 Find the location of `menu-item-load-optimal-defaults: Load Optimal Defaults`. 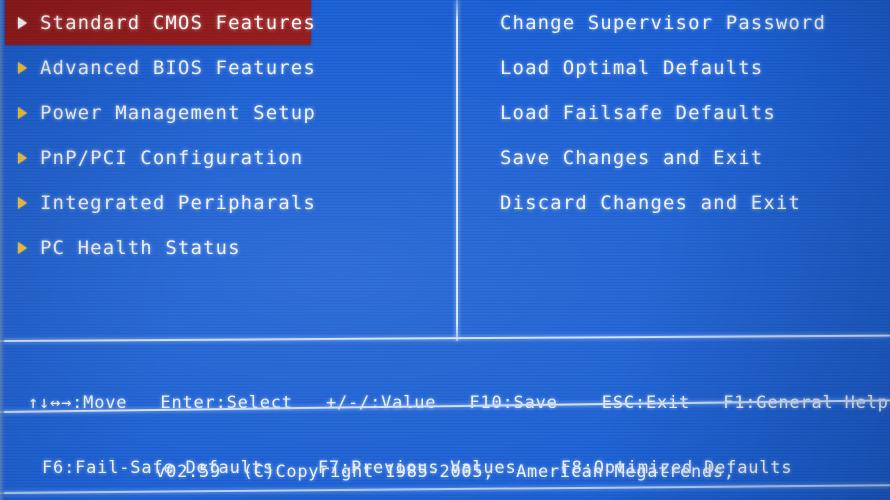

menu-item-load-optimal-defaults: Load Optimal Defaults is located at coordinates (673, 67).